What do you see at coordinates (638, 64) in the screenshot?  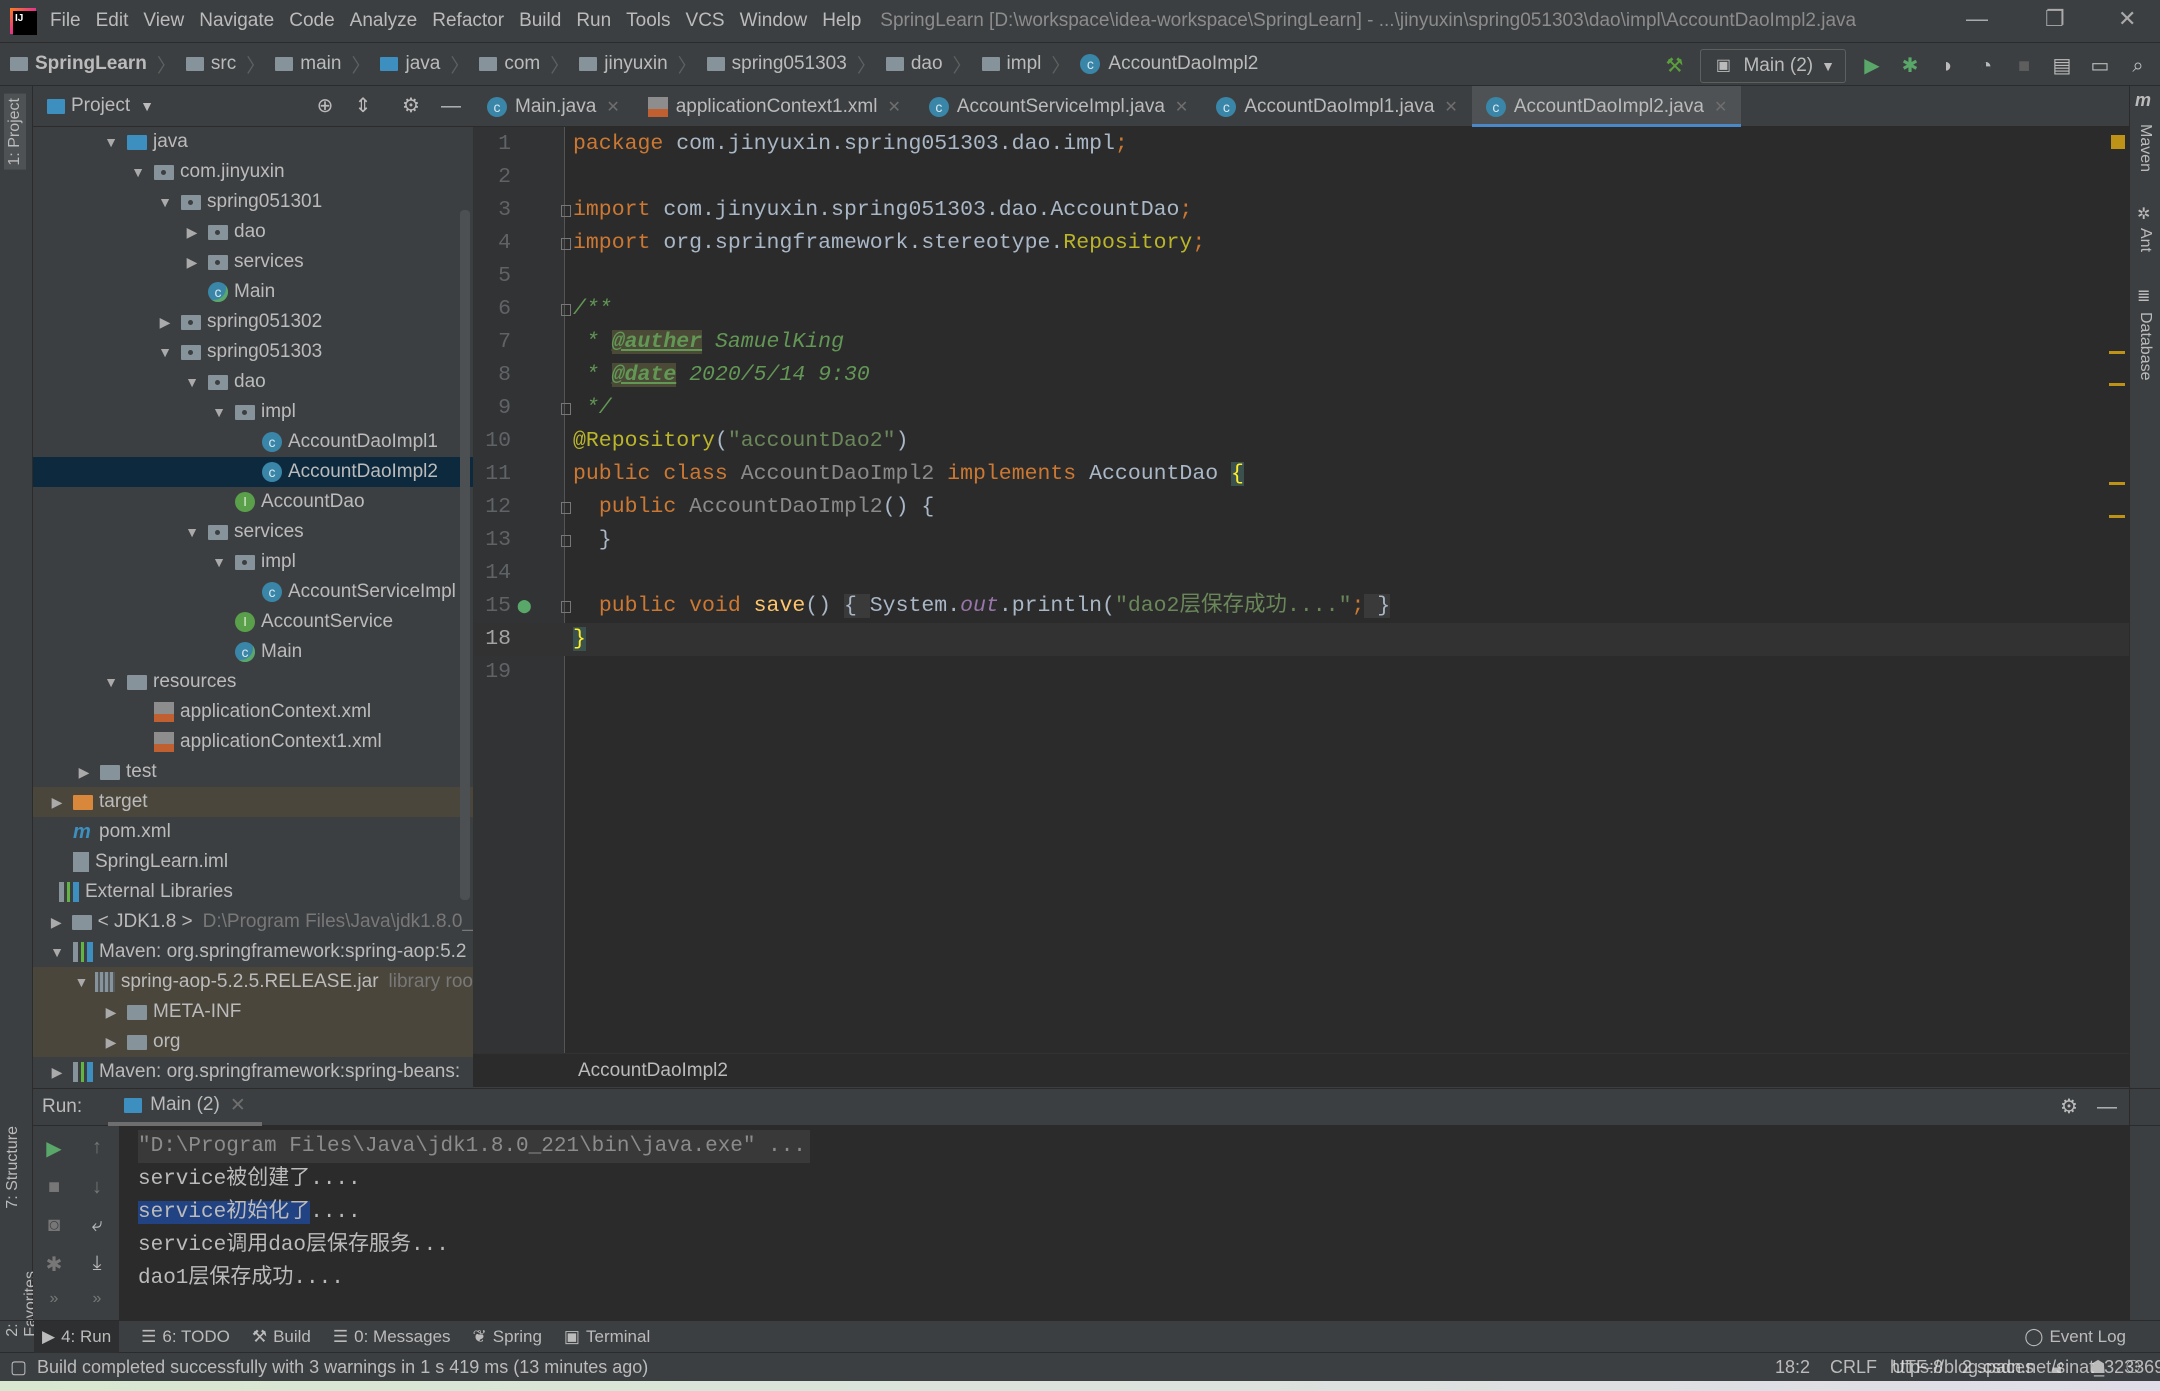 I see `breadcrumb-item: jinyuxin 〉` at bounding box center [638, 64].